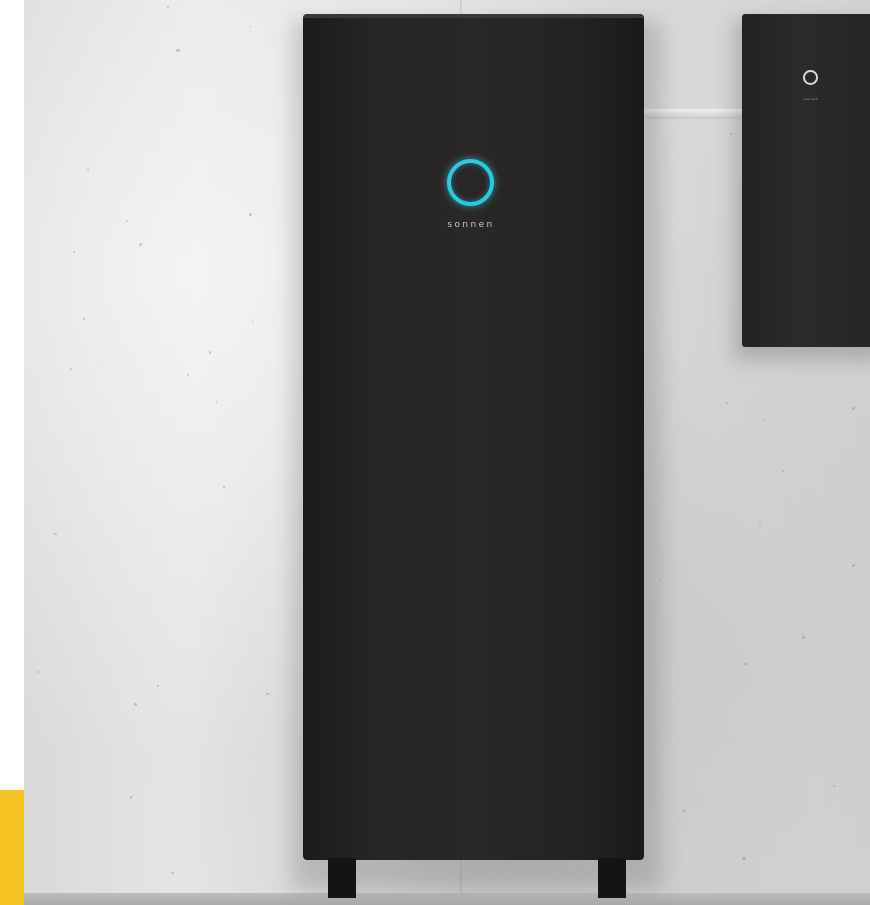  Describe the element at coordinates (12, 847) in the screenshot. I see `yellow-accent-block` at that location.